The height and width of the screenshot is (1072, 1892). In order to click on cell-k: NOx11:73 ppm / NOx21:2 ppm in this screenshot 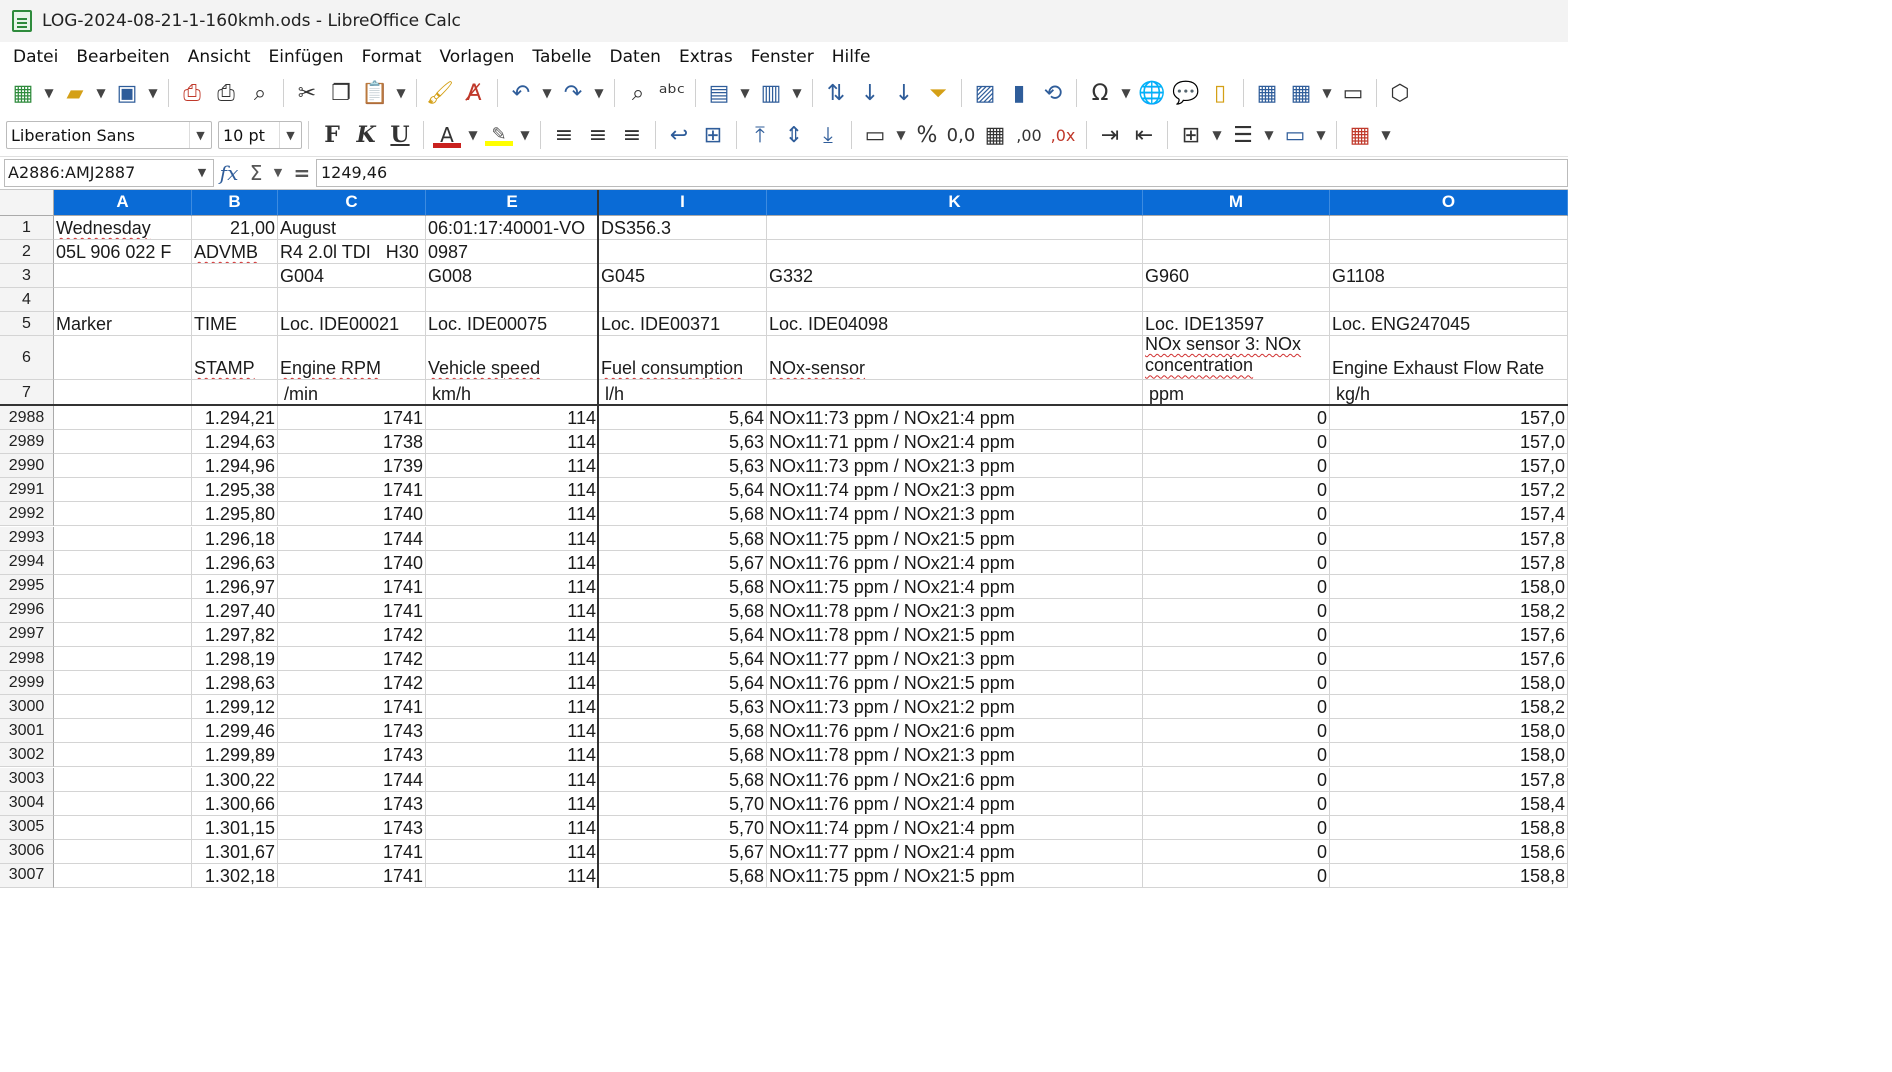, I will do `click(955, 707)`.